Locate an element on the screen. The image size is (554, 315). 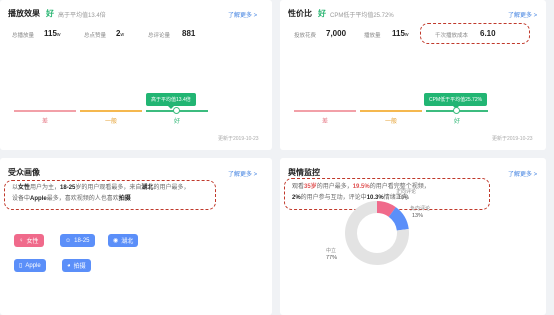
tag-label: 18-25 is located at coordinates (82, 240).